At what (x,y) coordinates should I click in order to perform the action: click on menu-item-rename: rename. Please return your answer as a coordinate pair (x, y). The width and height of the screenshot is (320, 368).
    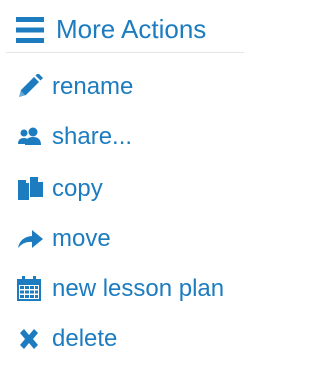
    Looking at the image, I should click on (122, 86).